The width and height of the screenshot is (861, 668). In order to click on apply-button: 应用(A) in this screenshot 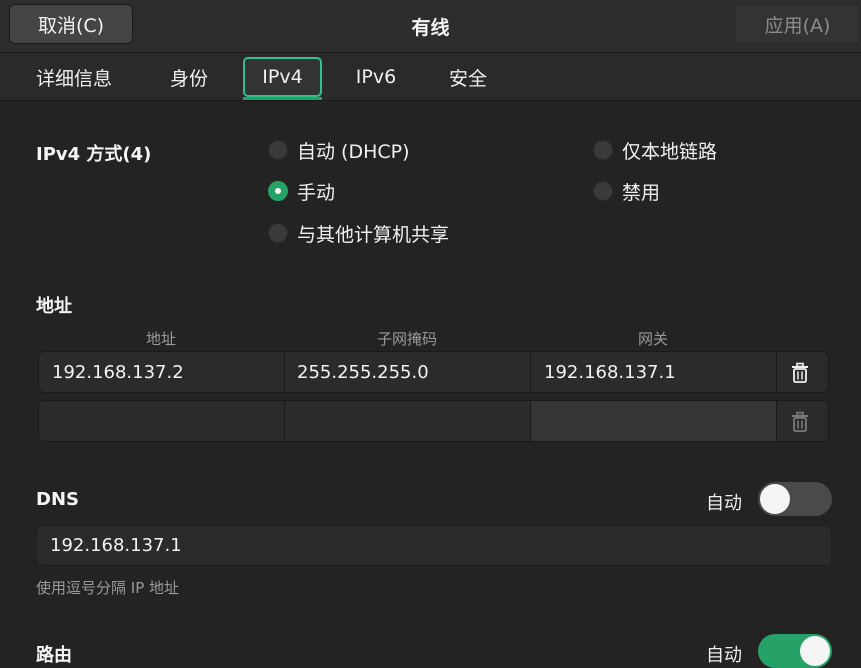, I will do `click(797, 24)`.